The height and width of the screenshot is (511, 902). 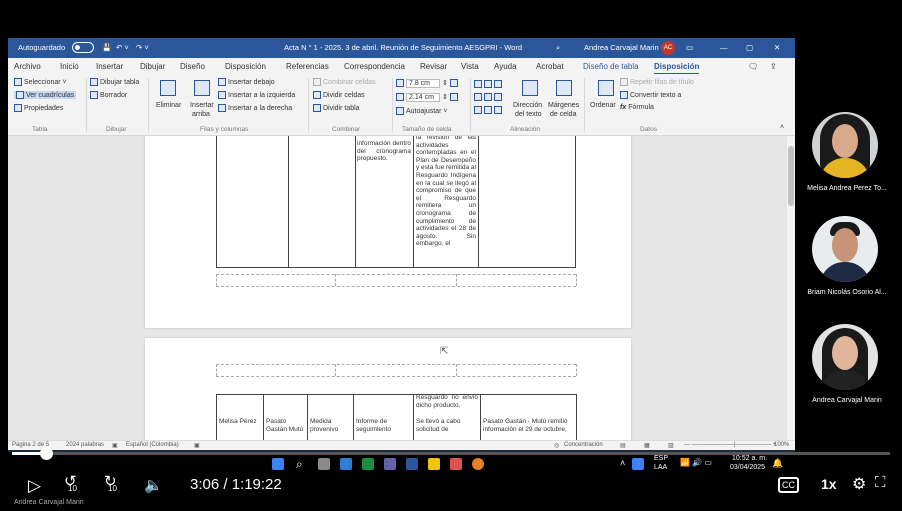 What do you see at coordinates (153, 485) in the screenshot?
I see `volume-icon: 🔈` at bounding box center [153, 485].